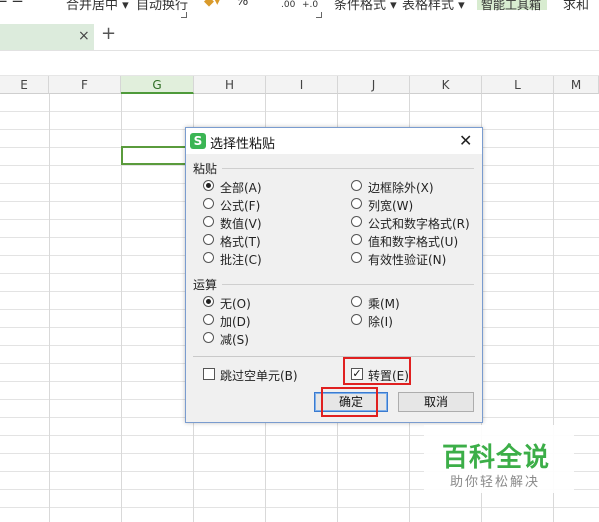 The width and height of the screenshot is (599, 522). What do you see at coordinates (84, 36) in the screenshot?
I see `close-tab-icon: ×` at bounding box center [84, 36].